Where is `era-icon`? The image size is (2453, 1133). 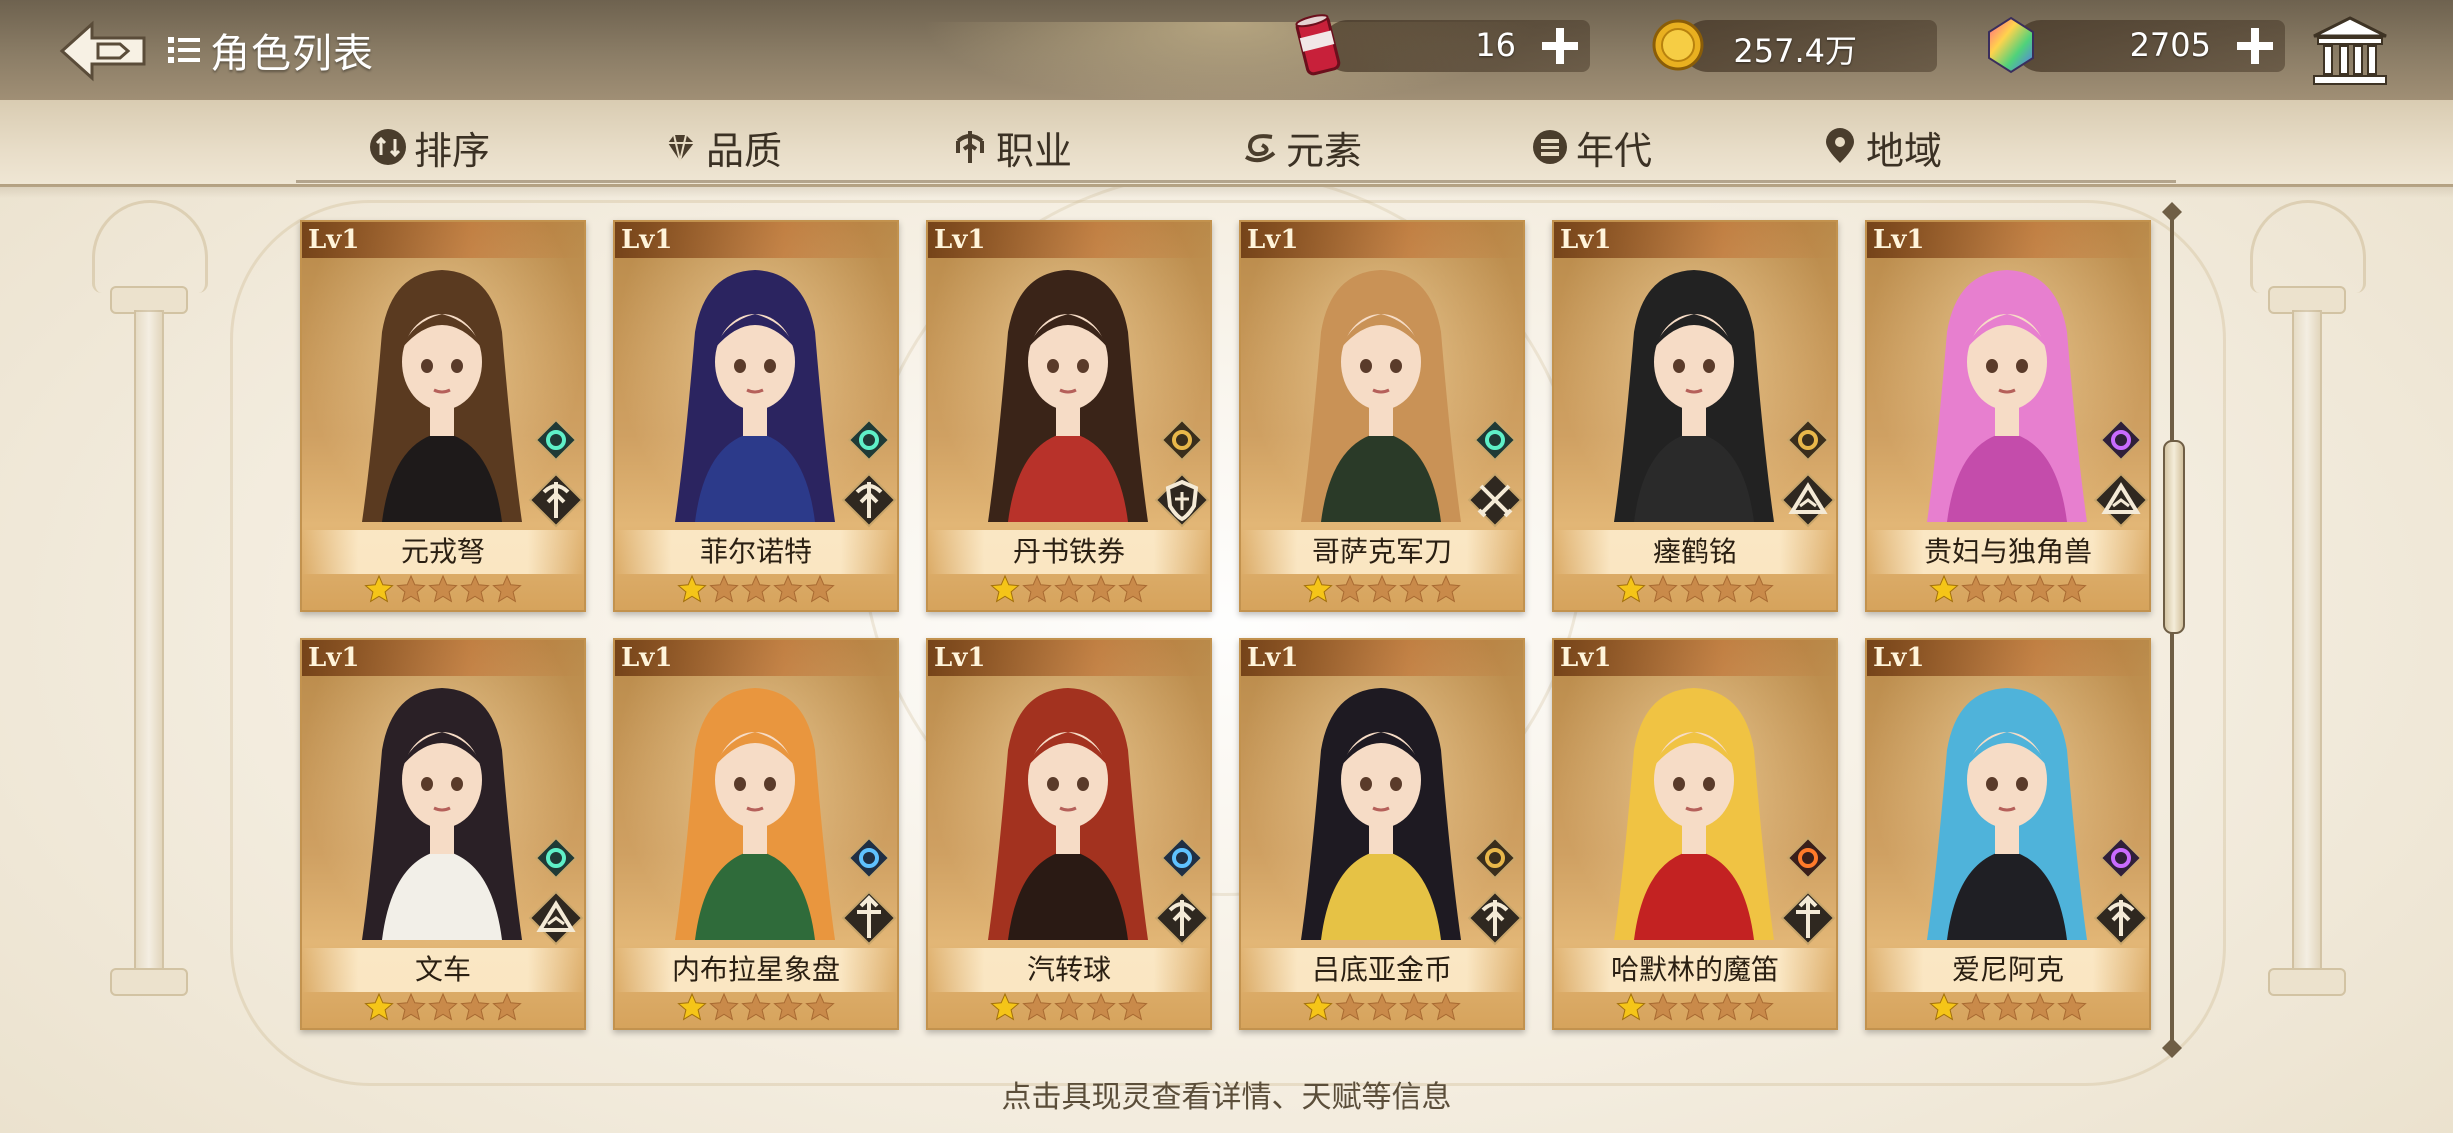 era-icon is located at coordinates (1550, 147).